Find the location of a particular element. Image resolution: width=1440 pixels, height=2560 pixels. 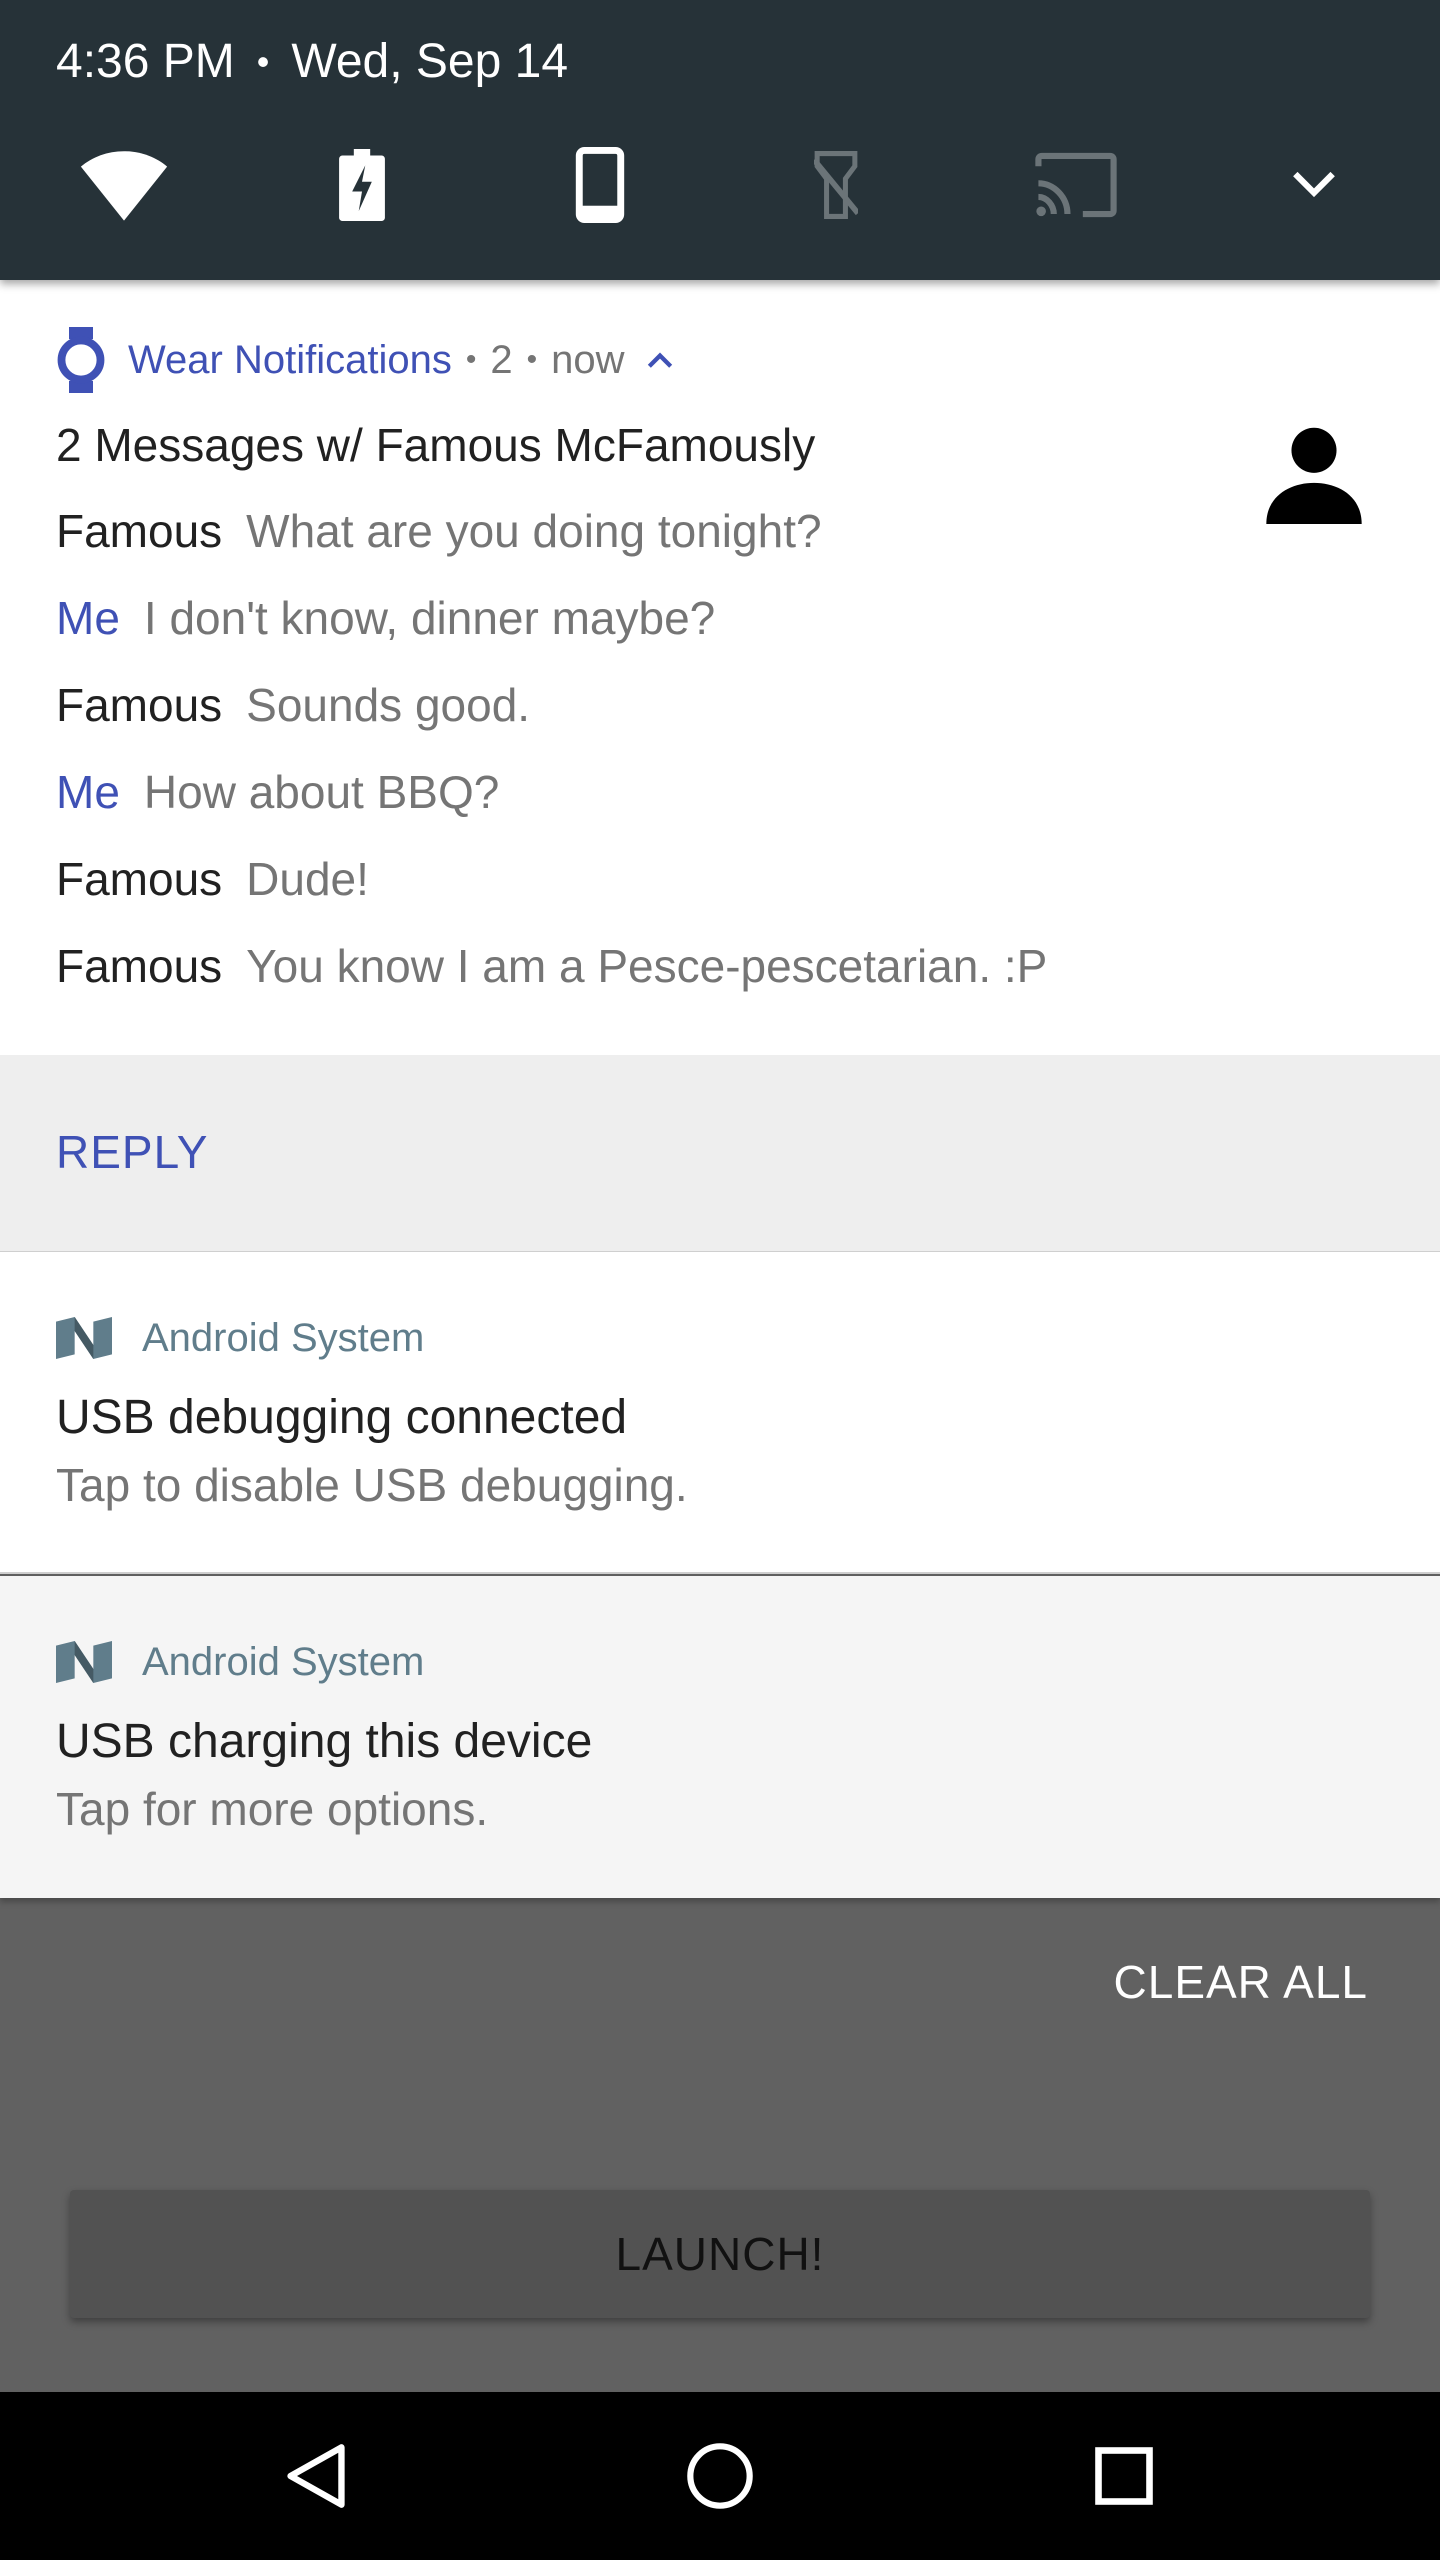

auto-rotate-icon is located at coordinates (600, 185).